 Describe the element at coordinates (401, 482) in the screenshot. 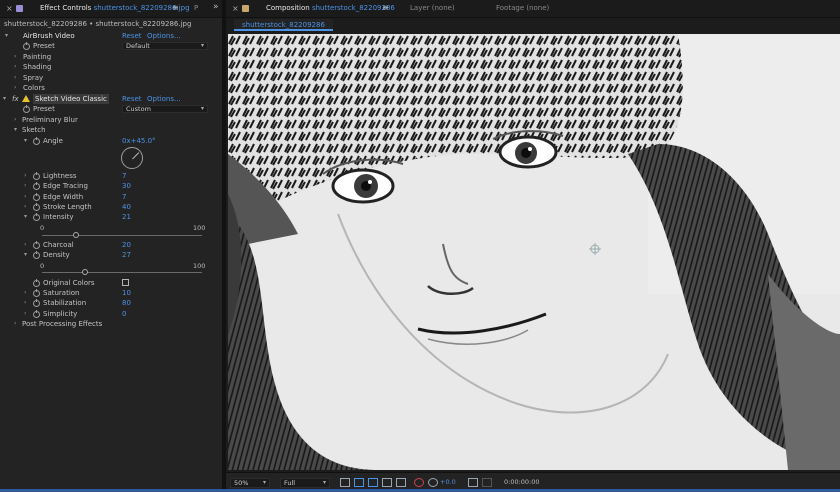

I see `grid-guides-icon` at that location.